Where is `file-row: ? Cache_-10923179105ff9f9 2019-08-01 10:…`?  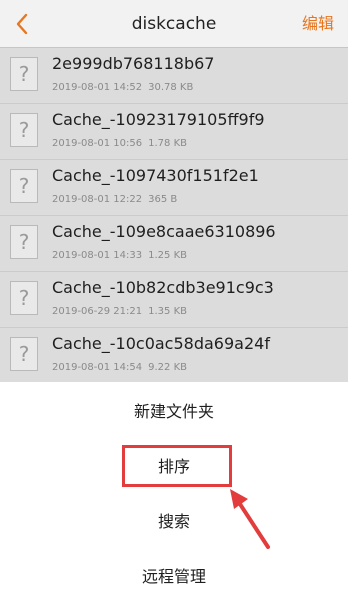 file-row: ? Cache_-10923179105ff9f9 2019-08-01 10:… is located at coordinates (174, 132).